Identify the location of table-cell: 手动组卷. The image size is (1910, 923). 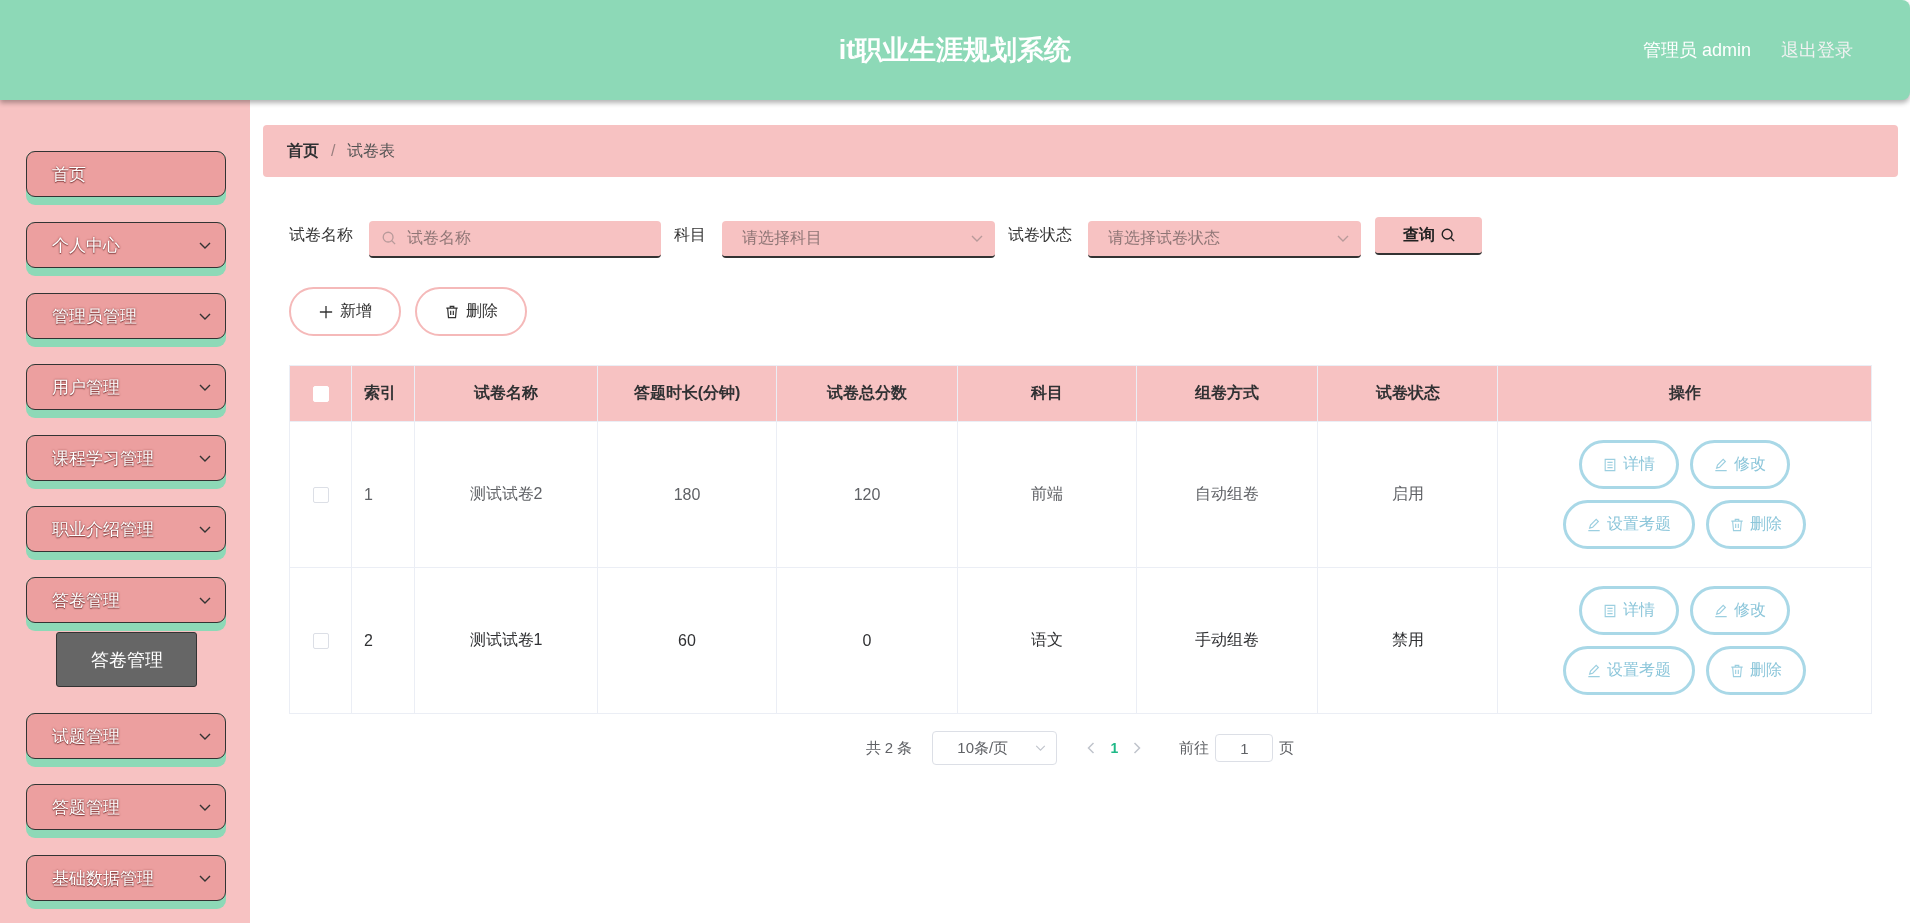
(1227, 640).